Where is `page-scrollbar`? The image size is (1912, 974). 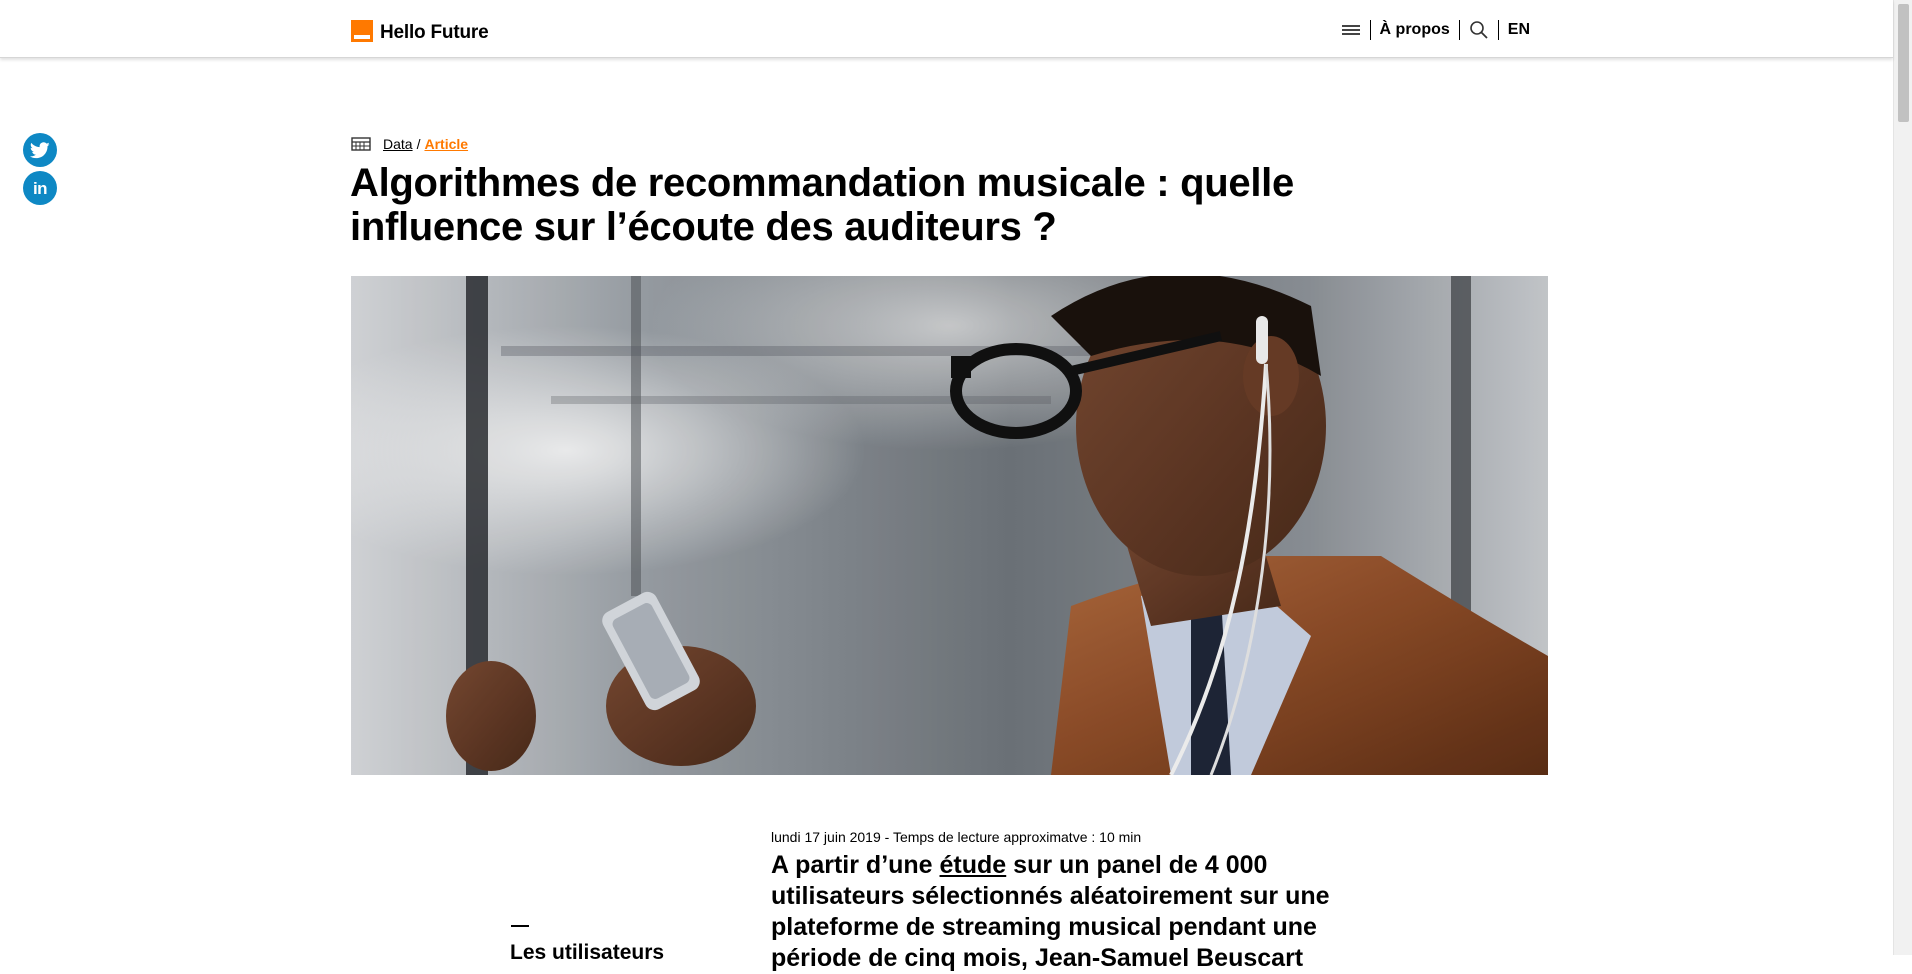 page-scrollbar is located at coordinates (1902, 477).